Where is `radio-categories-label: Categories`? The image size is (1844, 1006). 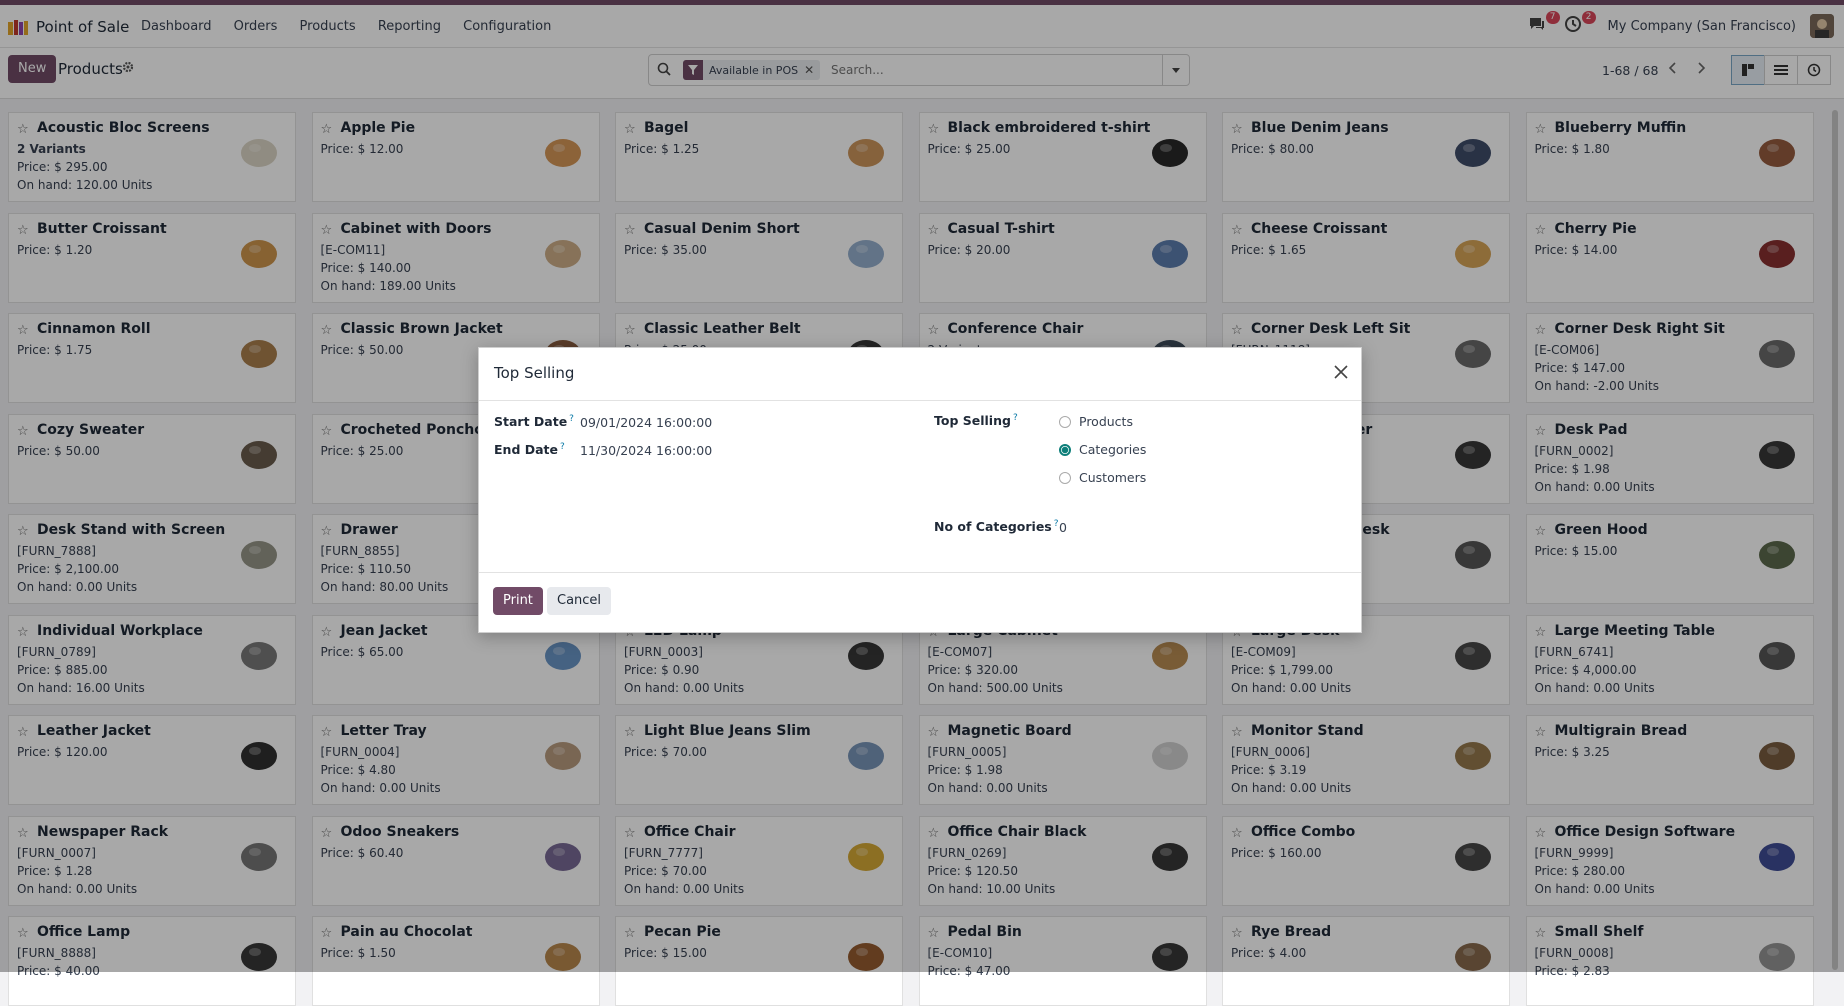
radio-categories-label: Categories is located at coordinates (1113, 449).